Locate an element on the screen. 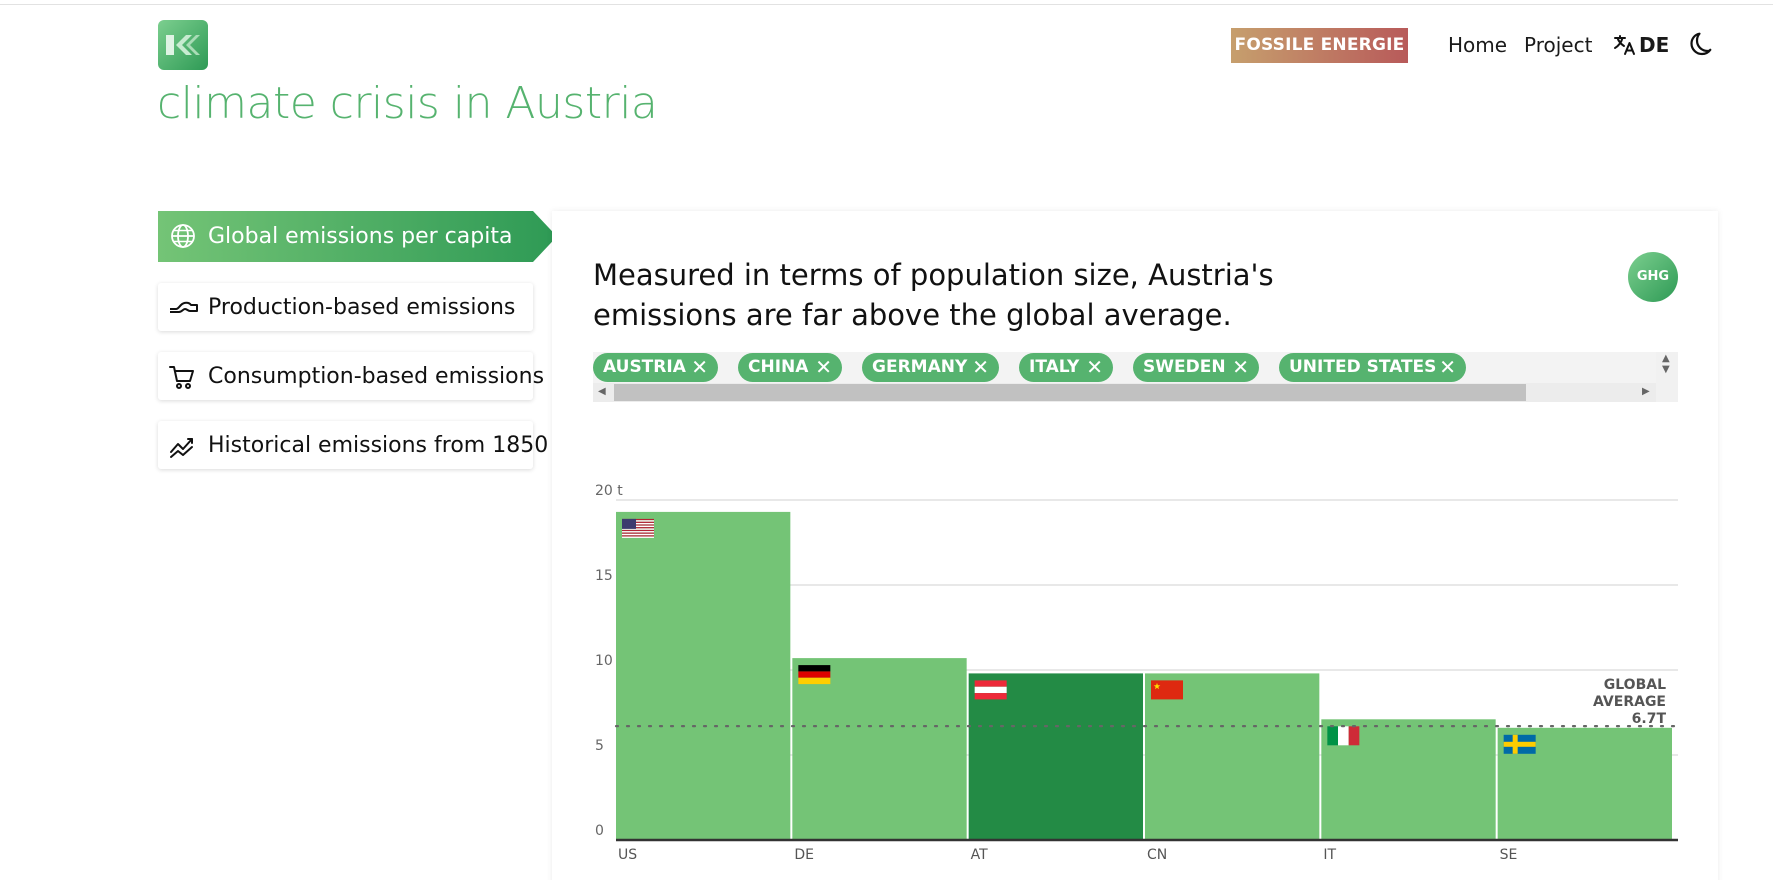  chip-united-states: UNITED STATES ✕ is located at coordinates (1372, 367).